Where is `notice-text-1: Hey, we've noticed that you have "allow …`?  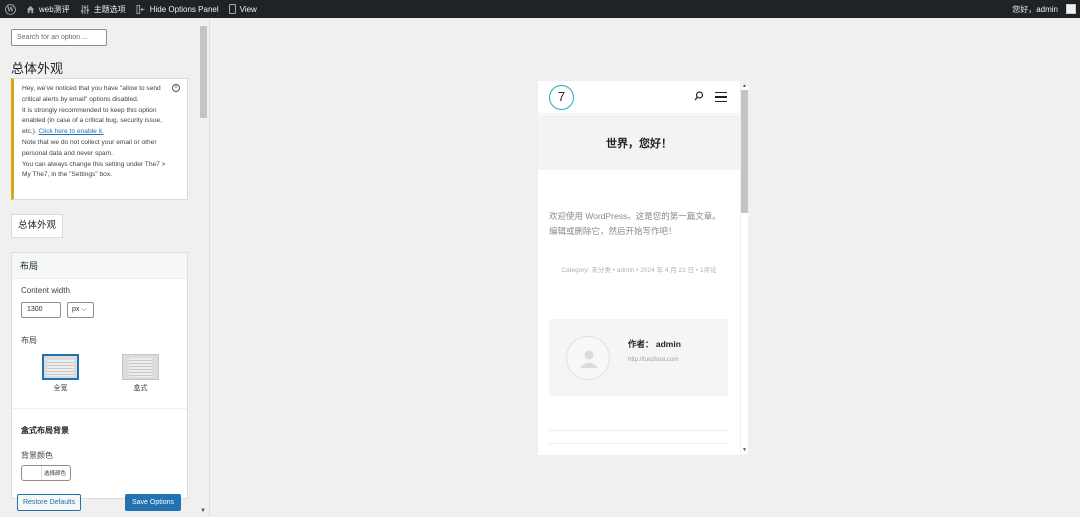 notice-text-1: Hey, we've noticed that you have "allow … is located at coordinates (91, 94).